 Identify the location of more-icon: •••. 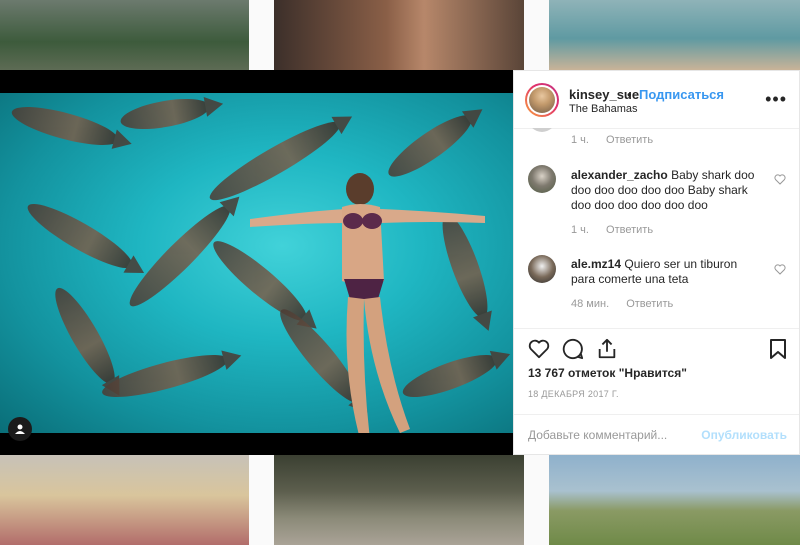
(776, 99).